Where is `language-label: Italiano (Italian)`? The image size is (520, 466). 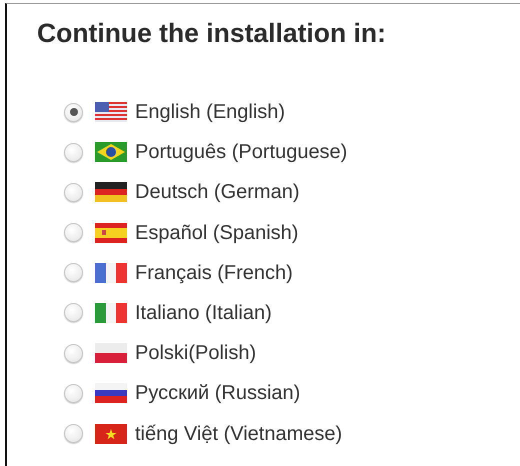
language-label: Italiano (Italian) is located at coordinates (203, 313).